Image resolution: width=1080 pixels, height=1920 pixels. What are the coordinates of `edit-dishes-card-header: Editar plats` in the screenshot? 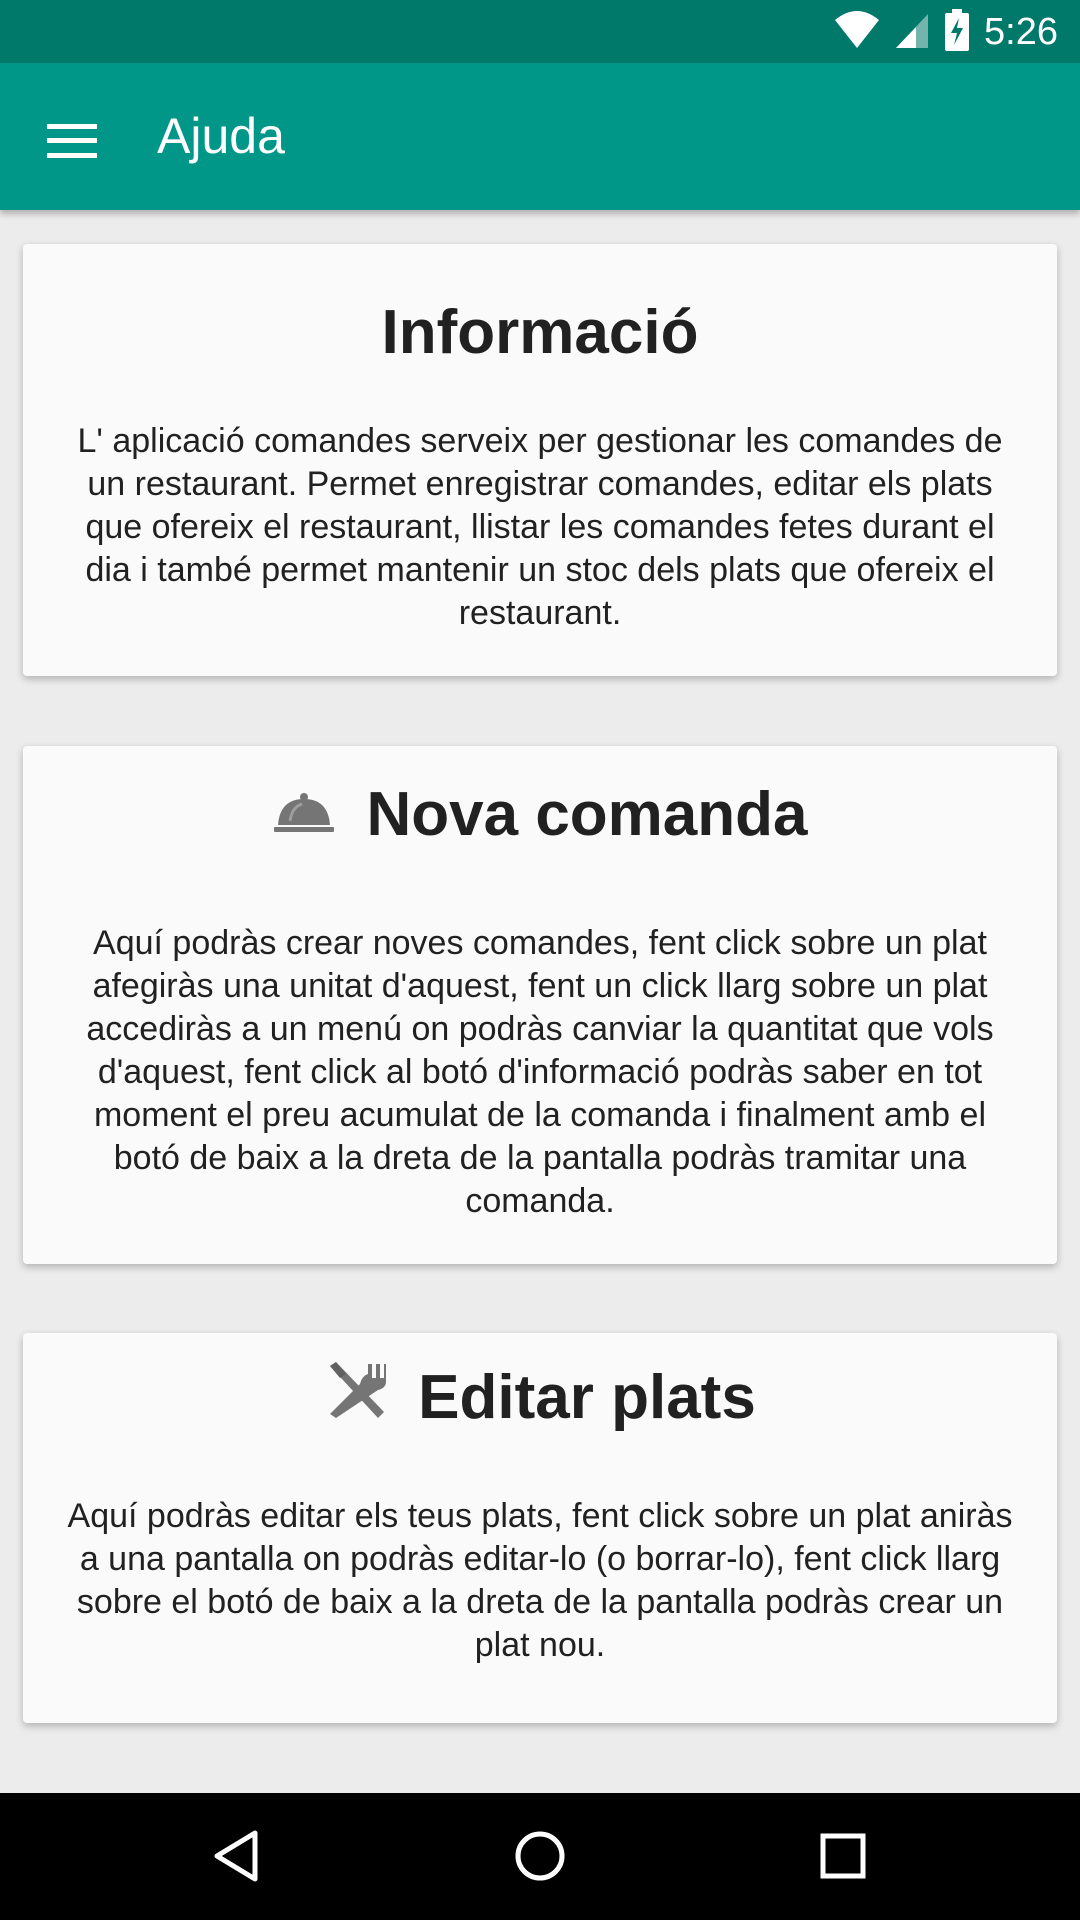 It's located at (540, 1397).